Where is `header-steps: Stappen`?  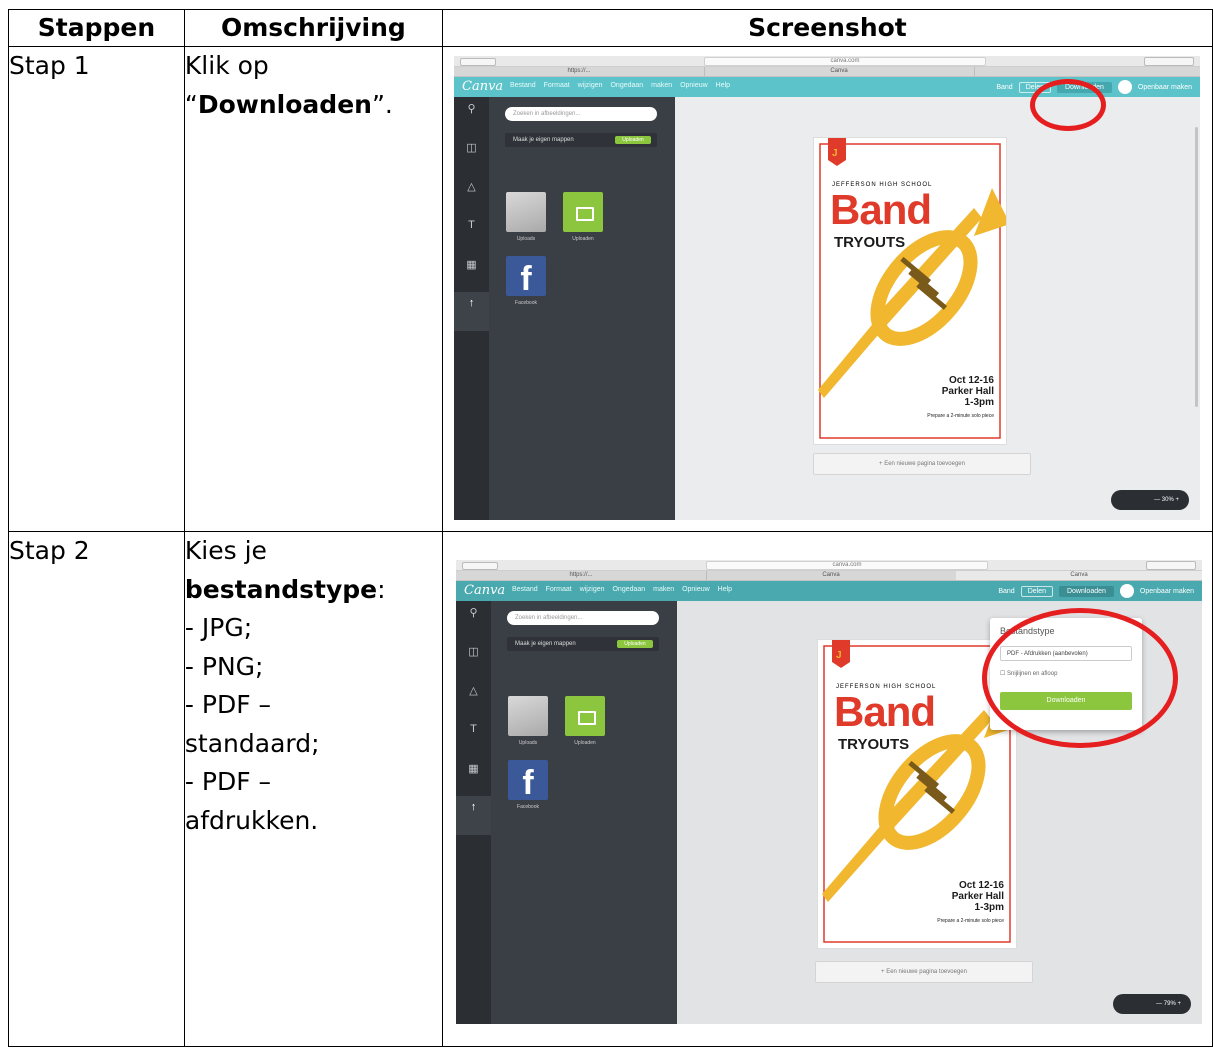 header-steps: Stappen is located at coordinates (96, 28).